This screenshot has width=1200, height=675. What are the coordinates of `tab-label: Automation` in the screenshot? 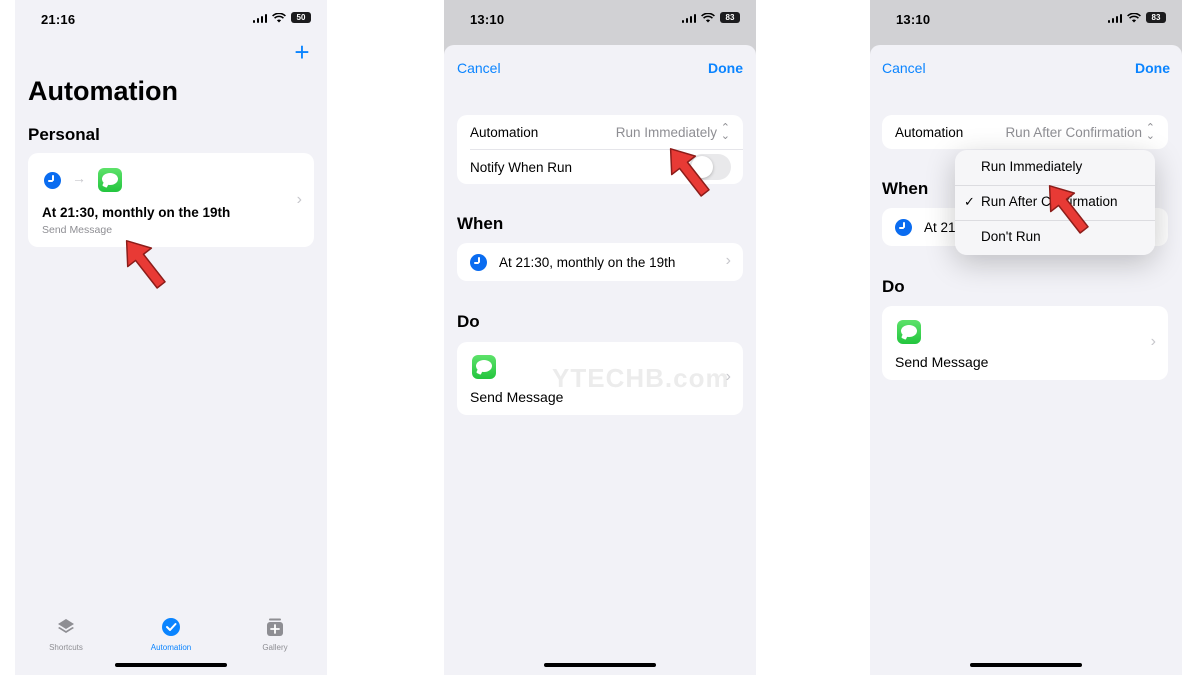 It's located at (171, 647).